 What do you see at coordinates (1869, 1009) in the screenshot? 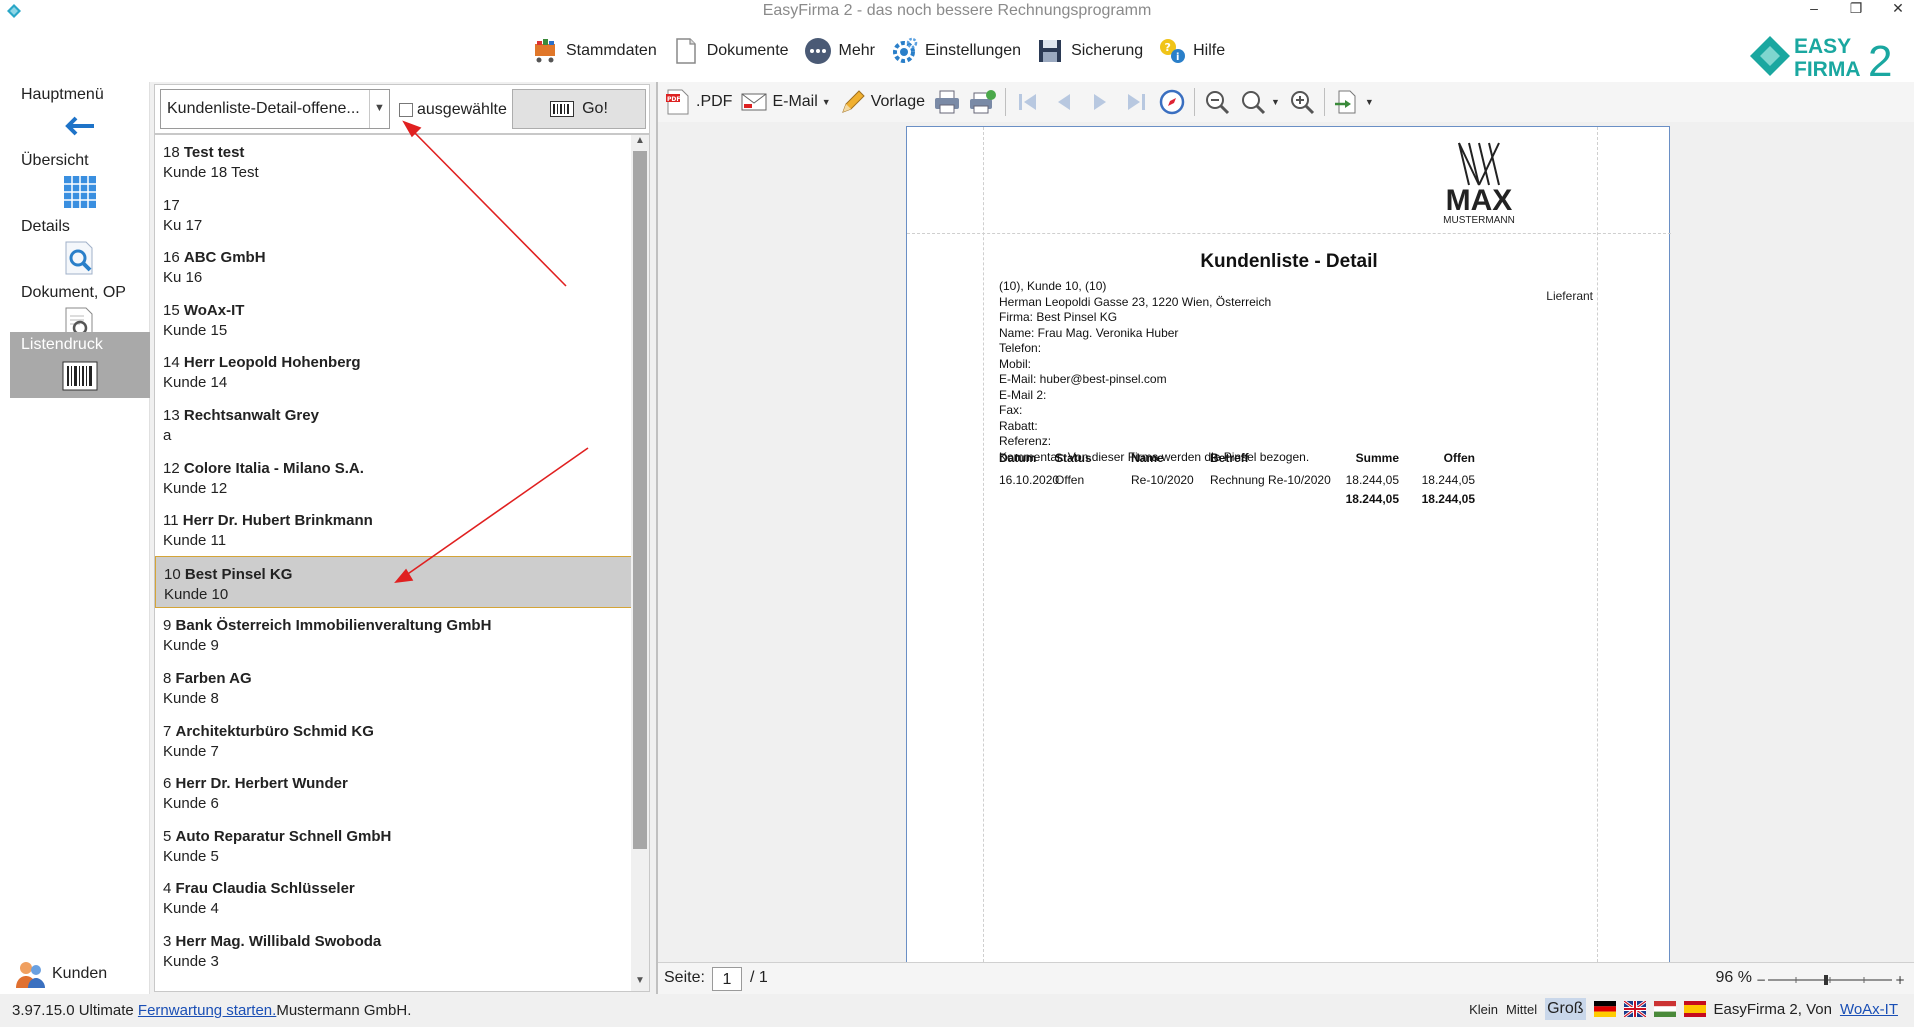
I see `woax-link: WoAx-IT` at bounding box center [1869, 1009].